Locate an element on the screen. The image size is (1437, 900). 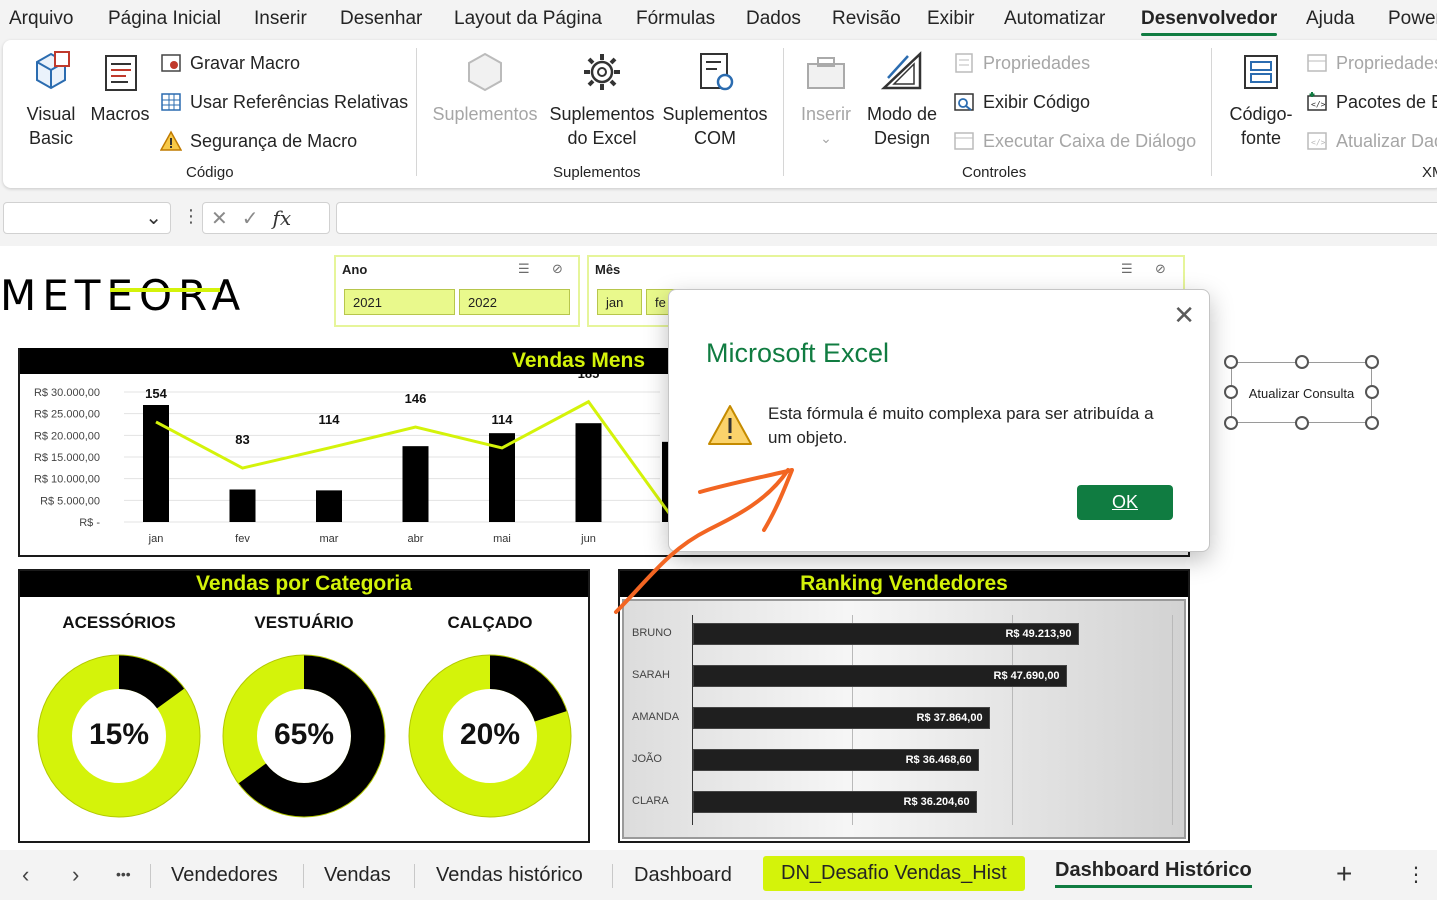
sheet-tab-dashboard: Dashboard is located at coordinates (683, 875).